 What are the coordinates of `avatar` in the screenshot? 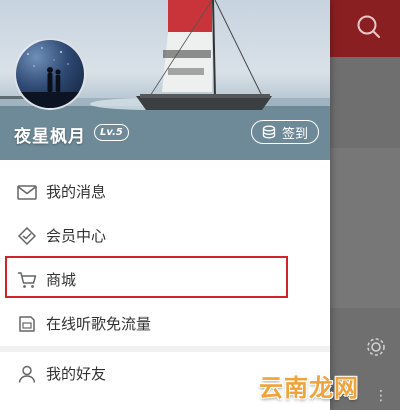 It's located at (50, 74).